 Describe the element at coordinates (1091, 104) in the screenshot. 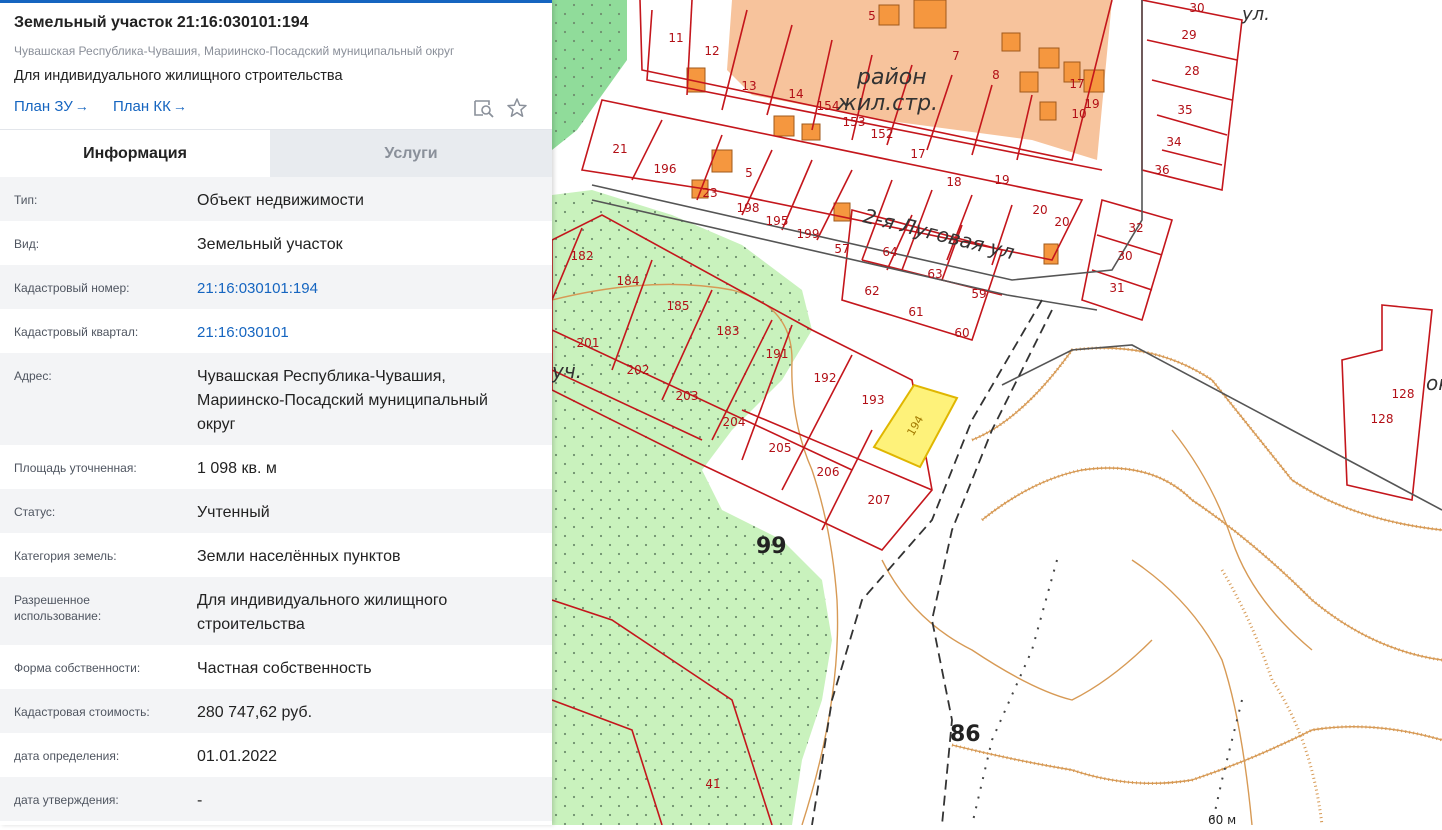

I see `parcel-number: 19` at that location.